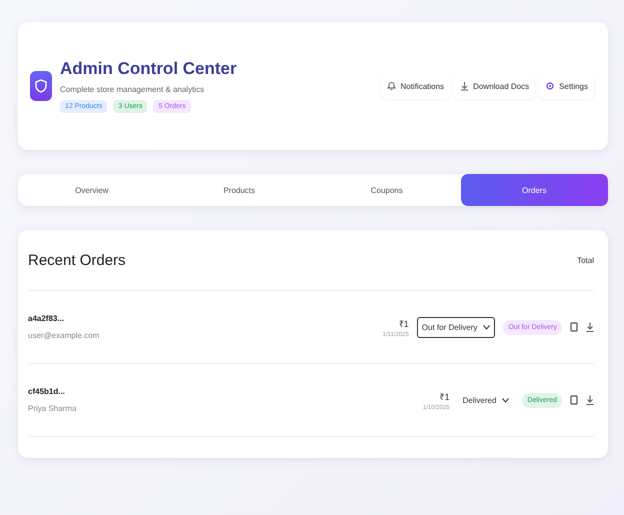 This screenshot has width=624, height=515. I want to click on tab: Products, so click(239, 190).